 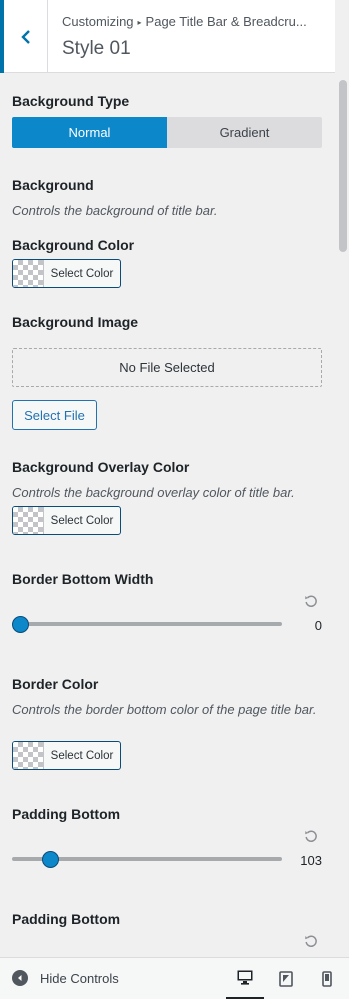 What do you see at coordinates (318, 625) in the screenshot?
I see `border-width-value: 0` at bounding box center [318, 625].